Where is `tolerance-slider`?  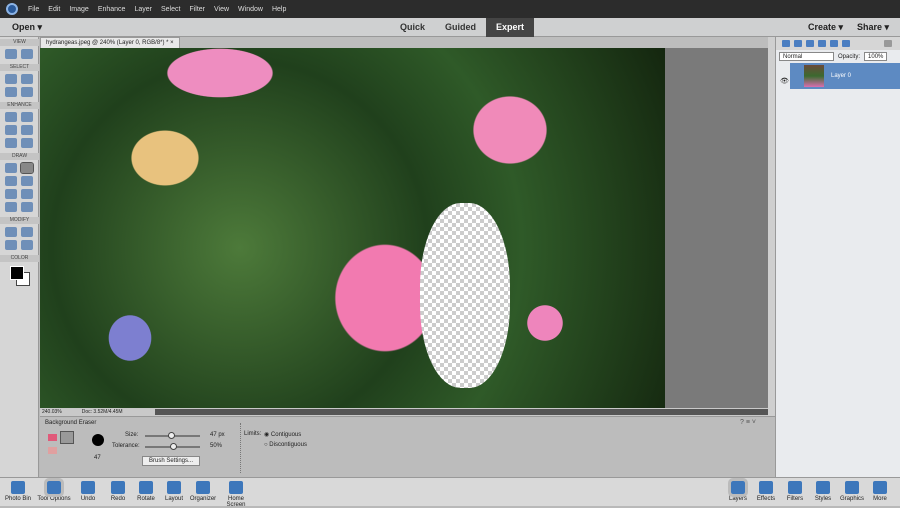 tolerance-slider is located at coordinates (172, 446).